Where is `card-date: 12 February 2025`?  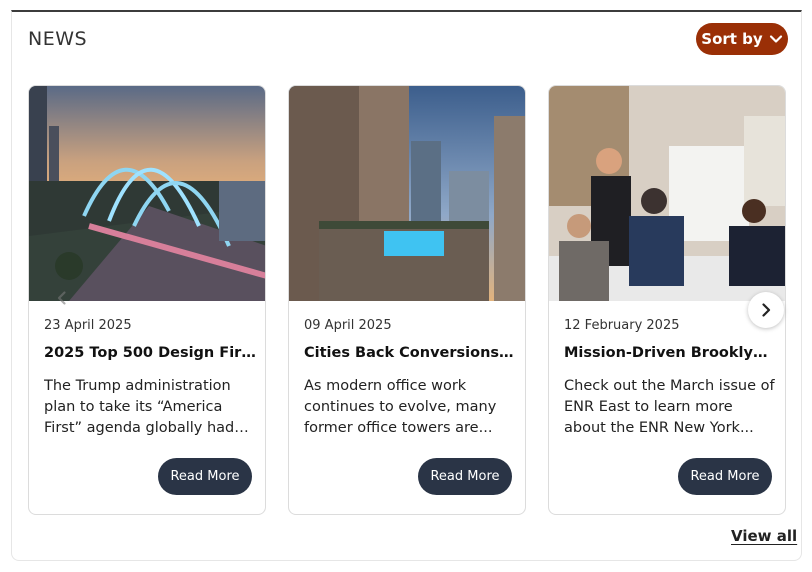
card-date: 12 February 2025 is located at coordinates (622, 325).